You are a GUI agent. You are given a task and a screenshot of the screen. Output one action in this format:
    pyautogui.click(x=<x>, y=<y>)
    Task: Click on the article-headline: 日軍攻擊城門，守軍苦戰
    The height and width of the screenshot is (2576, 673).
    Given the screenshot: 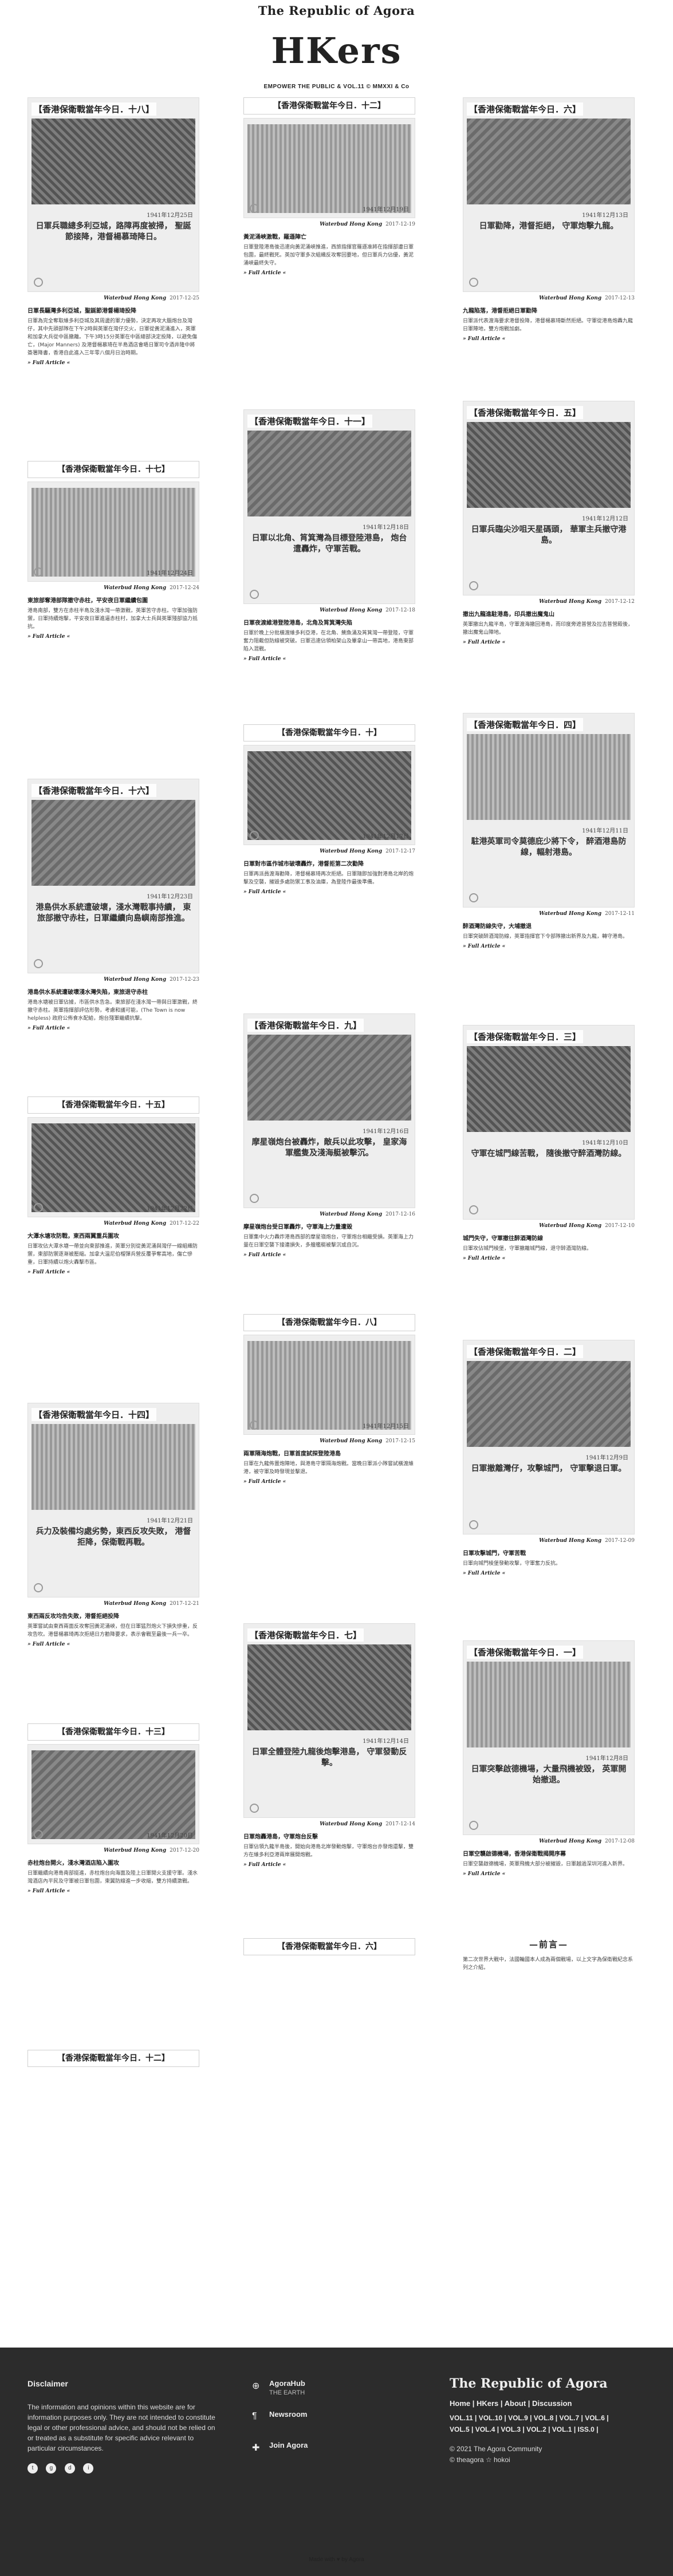 What is the action you would take?
    pyautogui.click(x=549, y=1552)
    